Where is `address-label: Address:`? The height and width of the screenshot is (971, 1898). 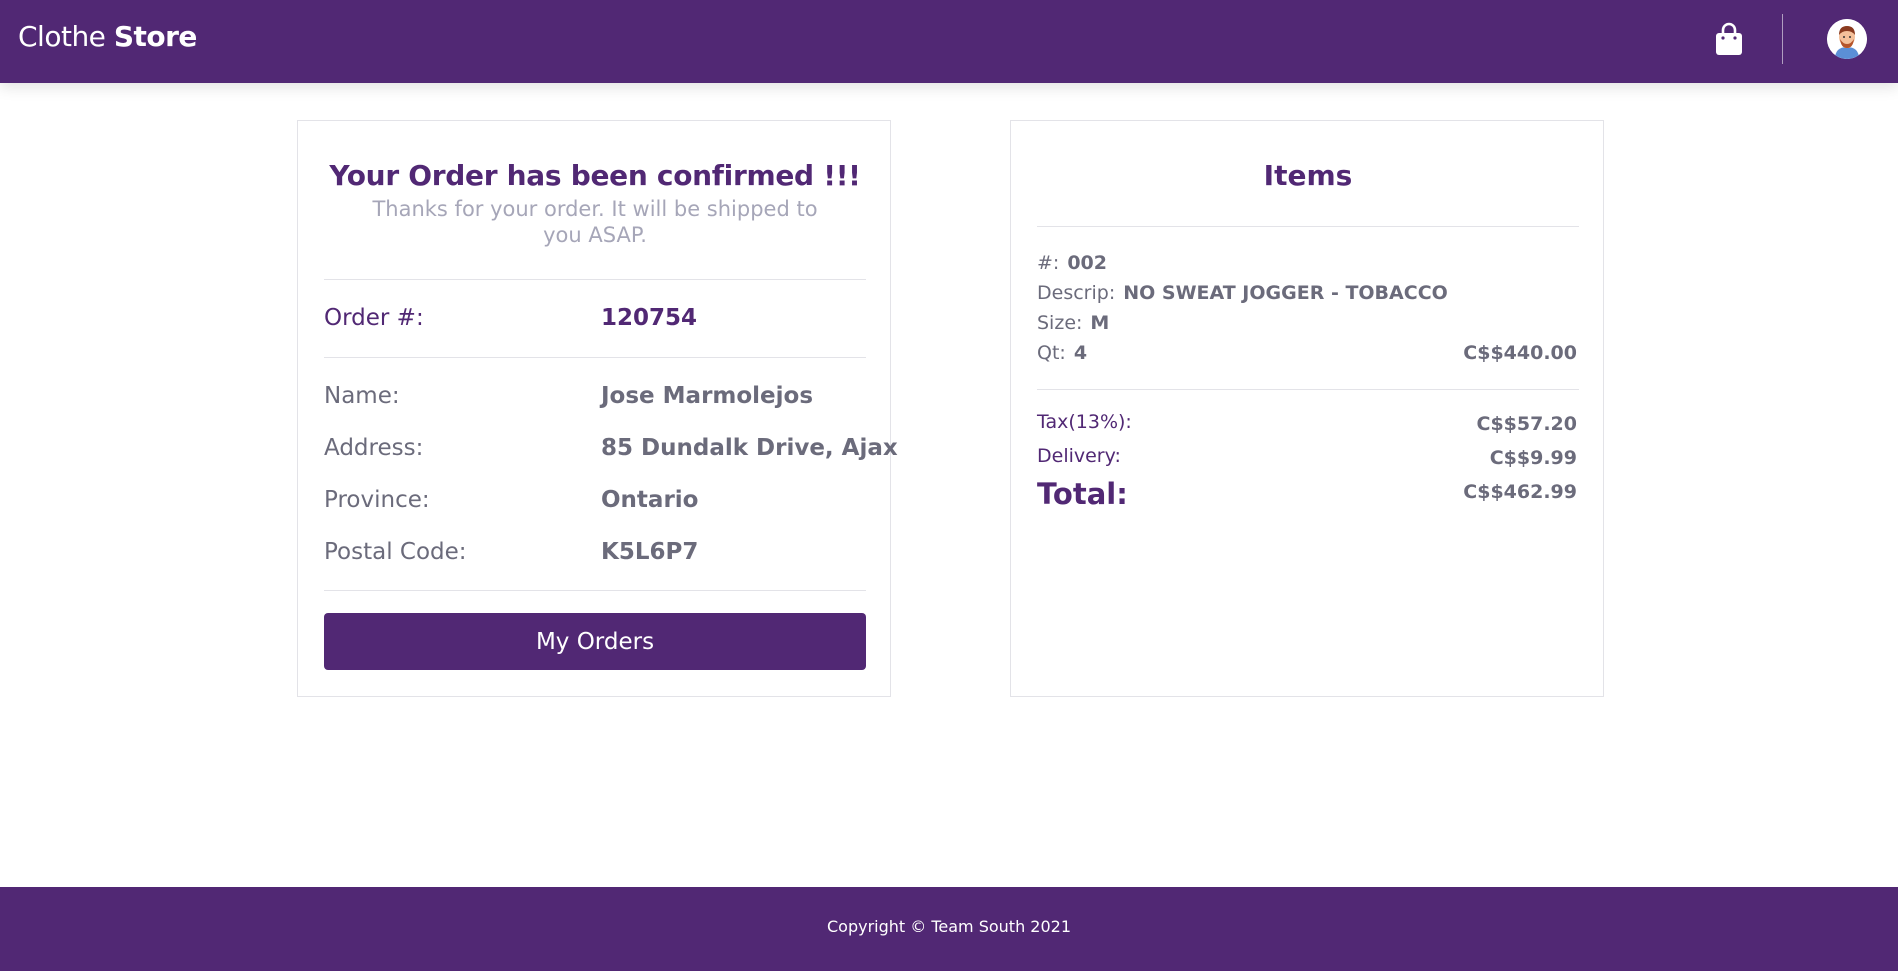 address-label: Address: is located at coordinates (374, 448).